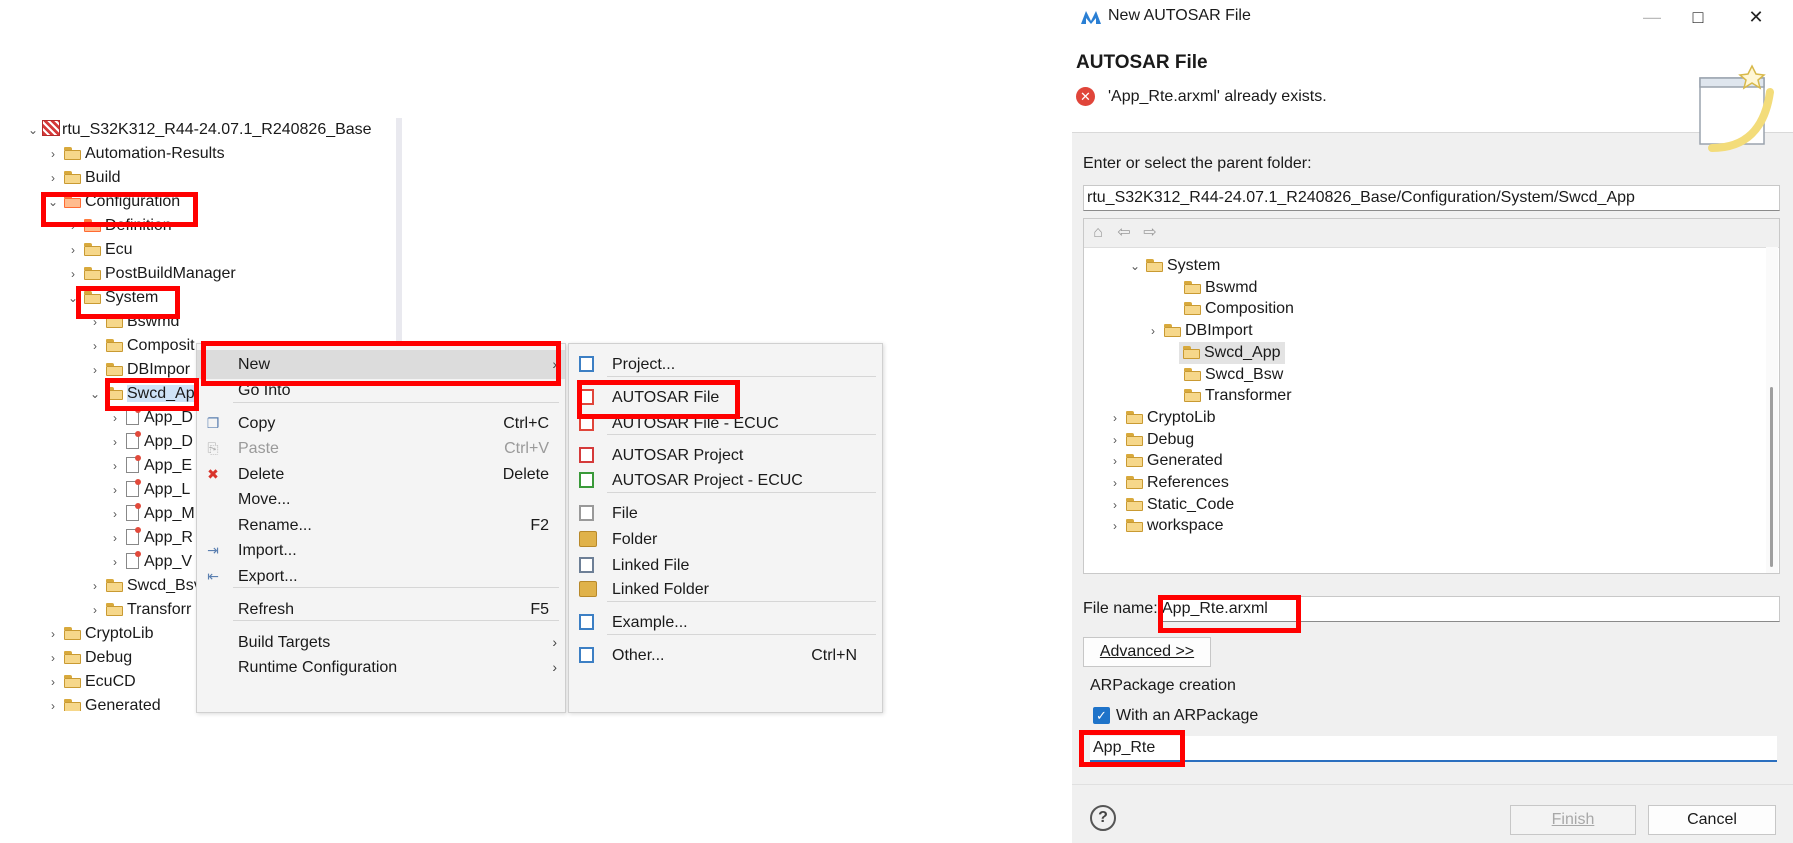  What do you see at coordinates (1756, 17) in the screenshot?
I see `close-icon: ✕` at bounding box center [1756, 17].